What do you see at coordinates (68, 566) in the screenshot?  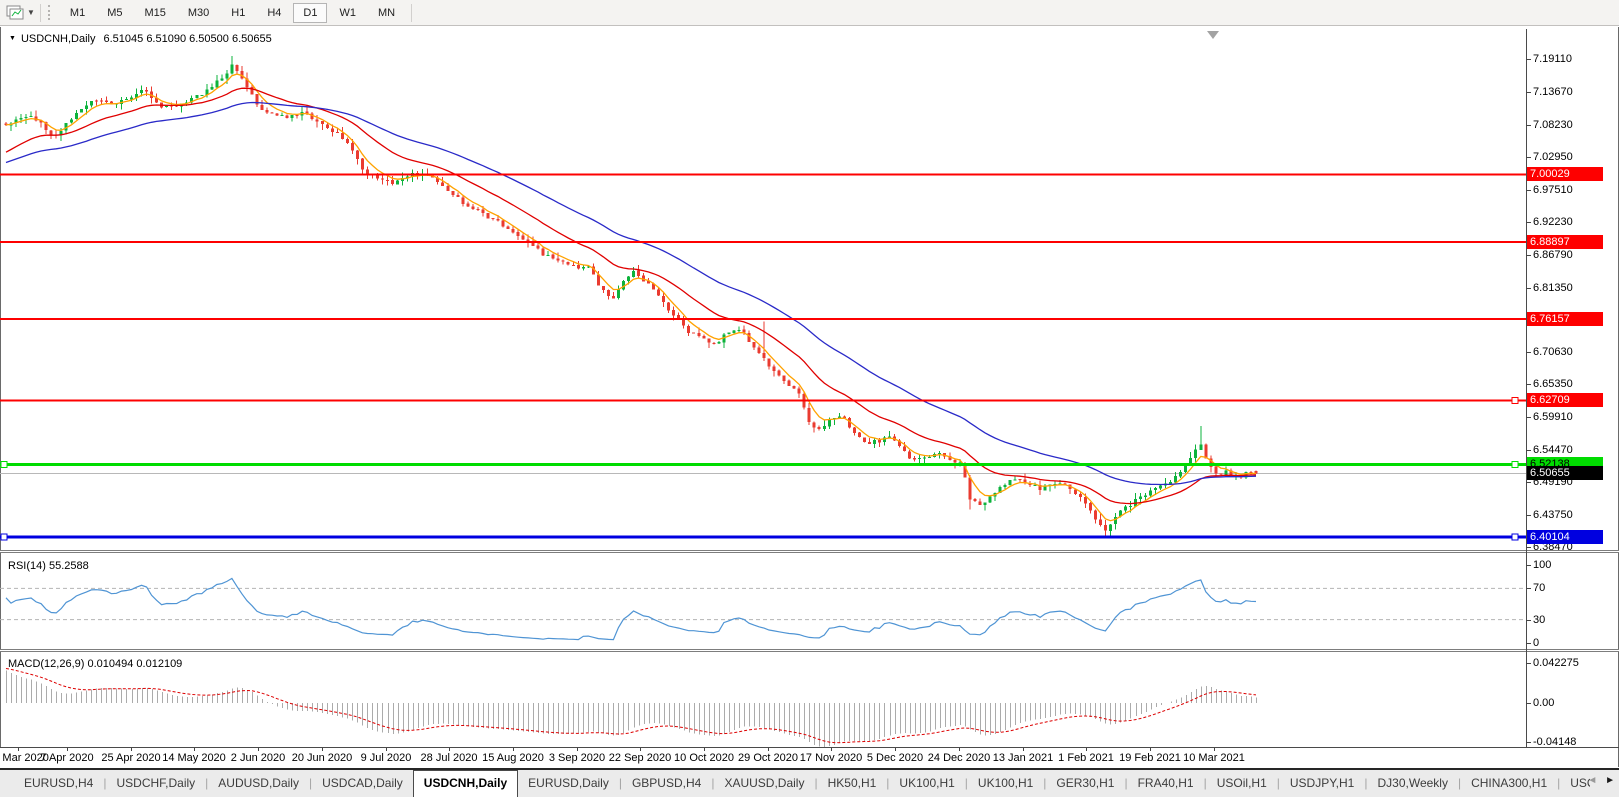 I see `rsi-value: 55.2588` at bounding box center [68, 566].